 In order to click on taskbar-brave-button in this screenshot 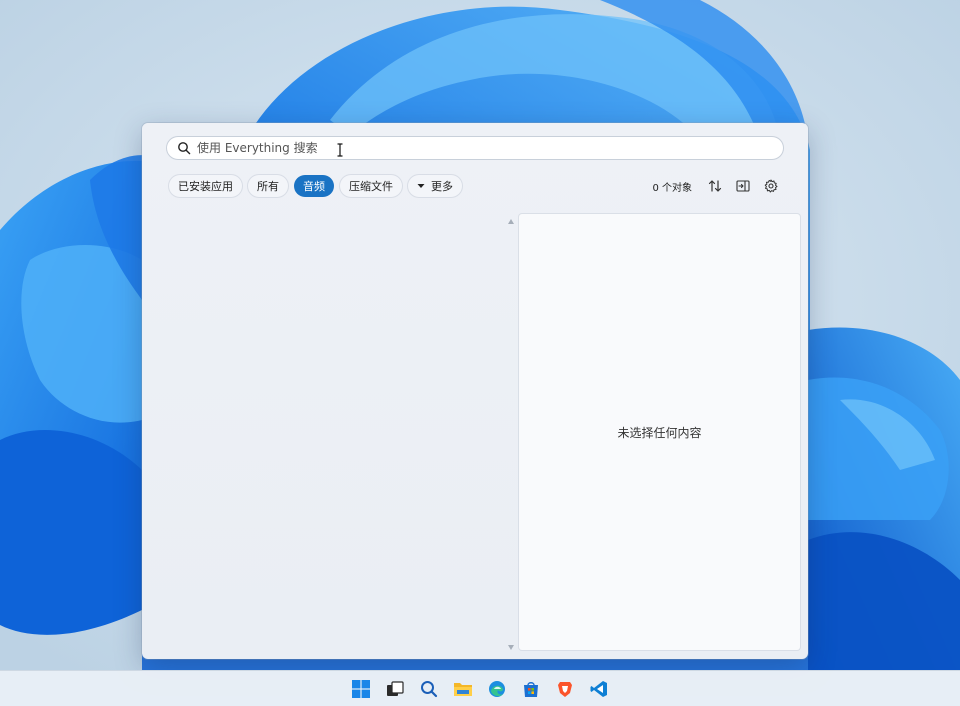, I will do `click(565, 689)`.